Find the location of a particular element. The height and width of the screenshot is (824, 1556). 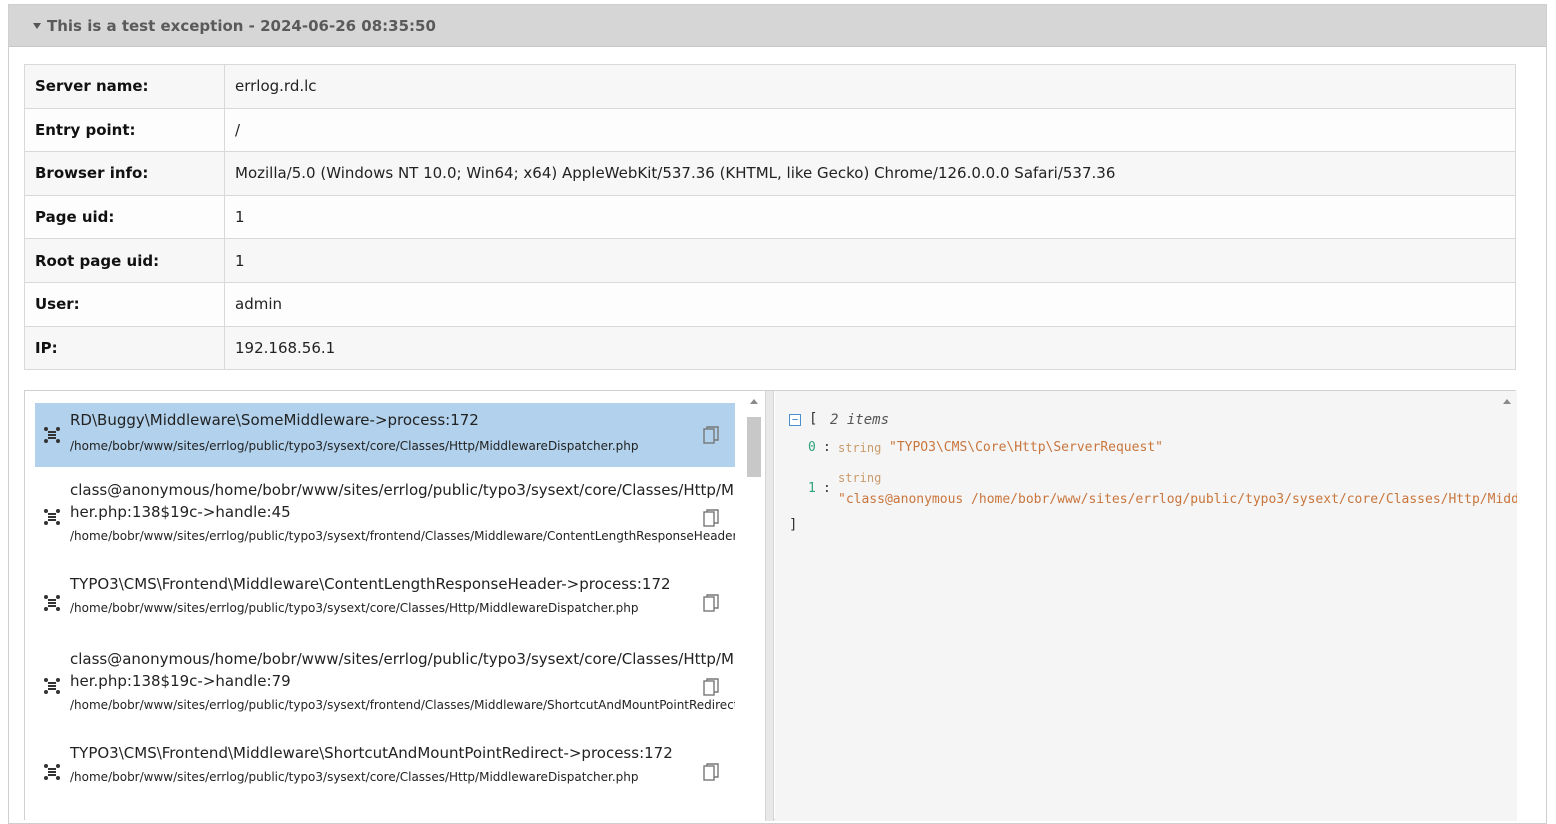

json-index: 1 is located at coordinates (812, 488).